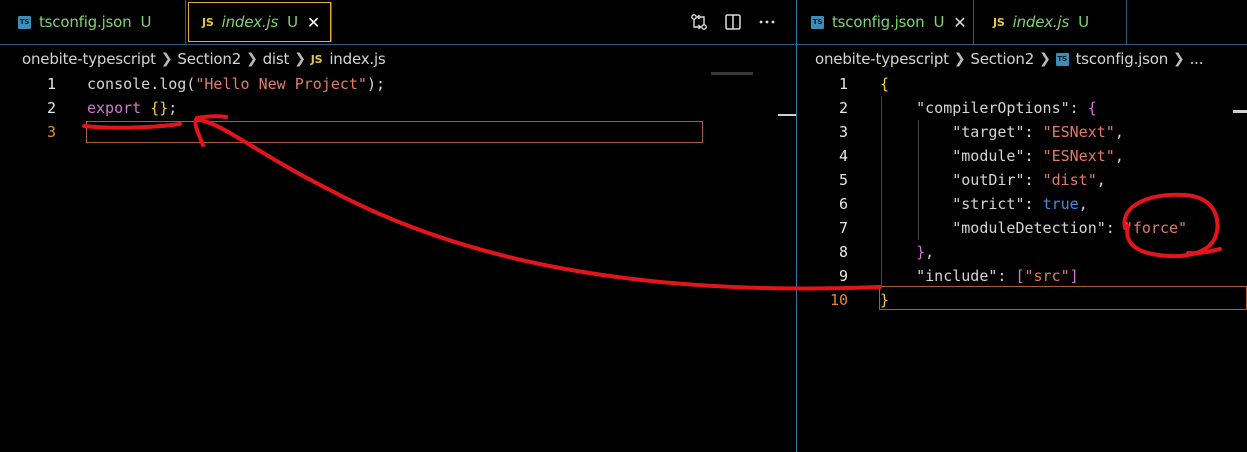 This screenshot has height=452, width=1247. Describe the element at coordinates (838, 300) in the screenshot. I see `line-number: 10` at that location.